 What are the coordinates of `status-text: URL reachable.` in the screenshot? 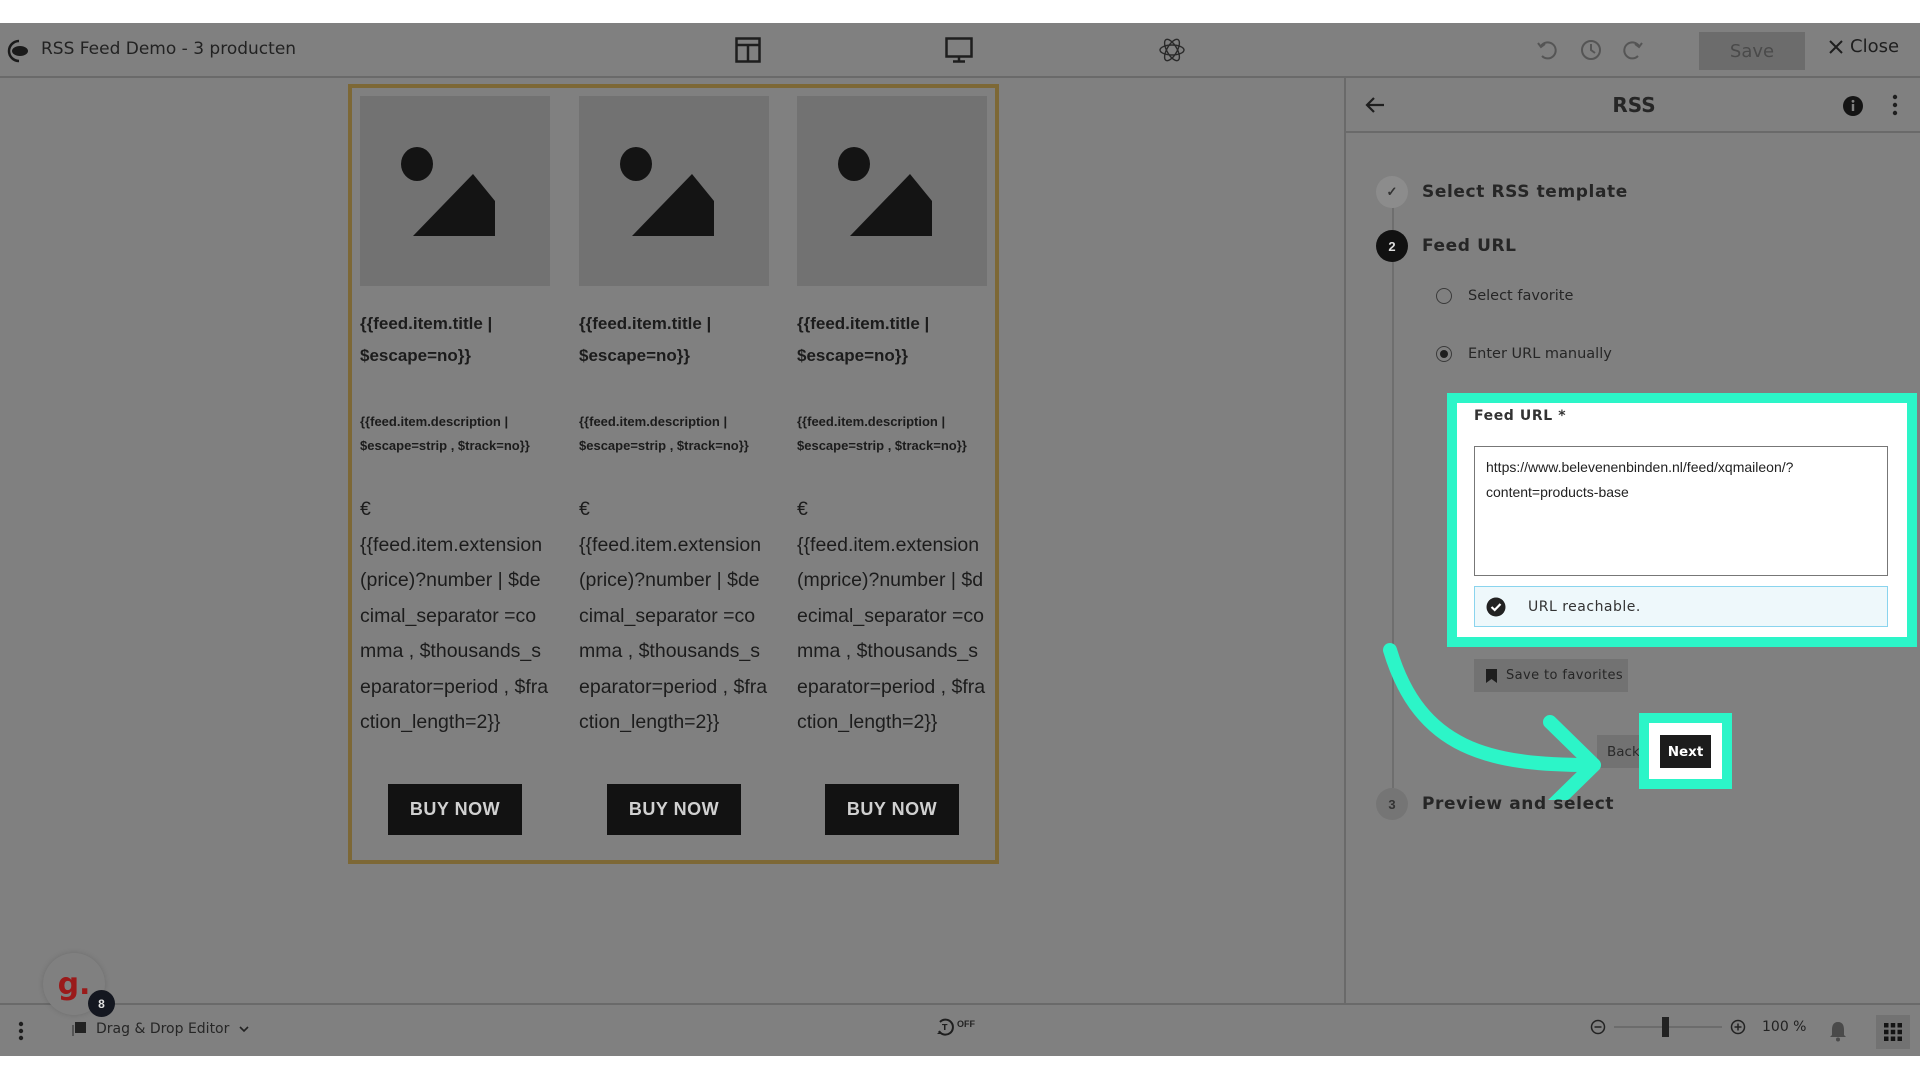 It's located at (1584, 606).